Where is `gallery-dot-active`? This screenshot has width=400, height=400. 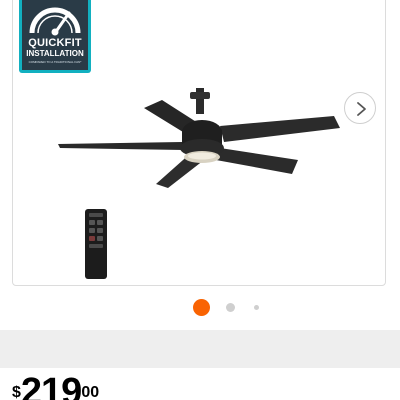
gallery-dot-active is located at coordinates (201, 307).